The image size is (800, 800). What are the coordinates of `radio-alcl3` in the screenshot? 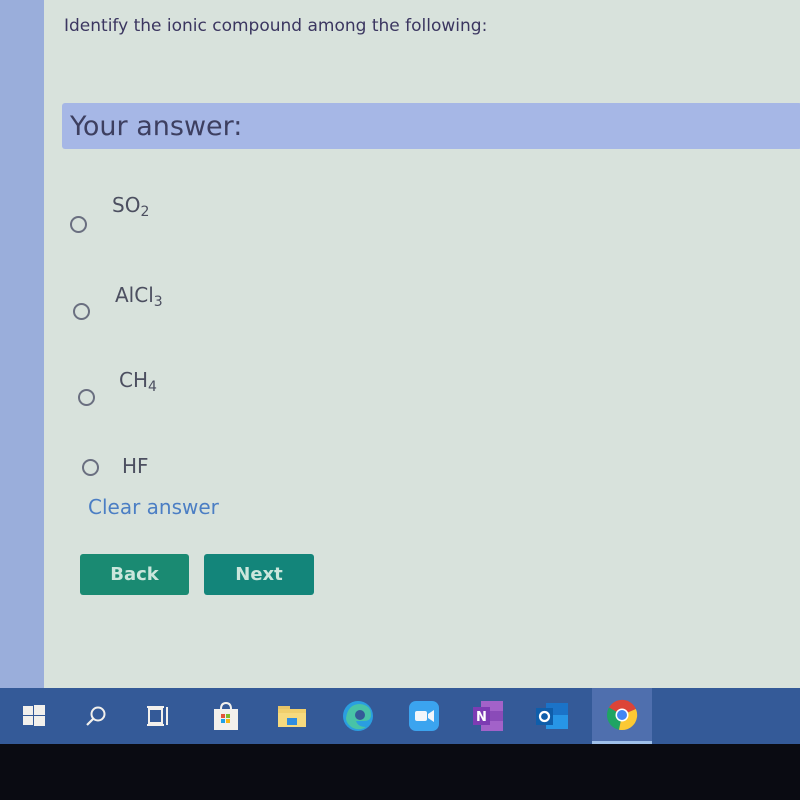 It's located at (81, 311).